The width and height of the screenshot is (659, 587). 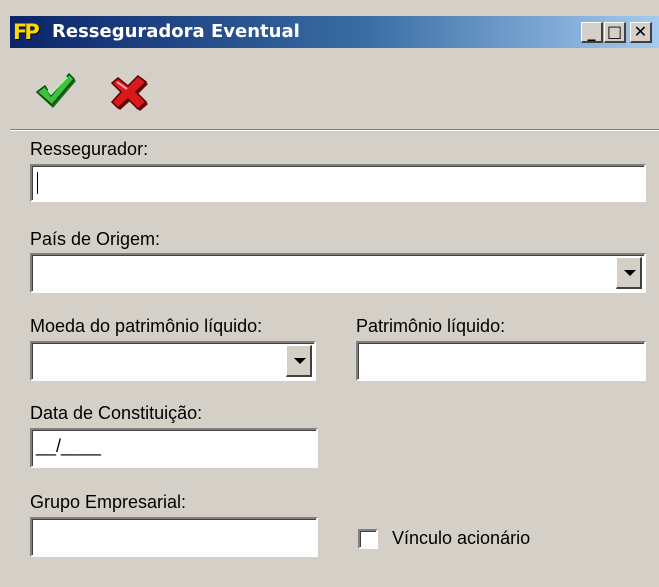 What do you see at coordinates (641, 32) in the screenshot?
I see `close-button: ✕` at bounding box center [641, 32].